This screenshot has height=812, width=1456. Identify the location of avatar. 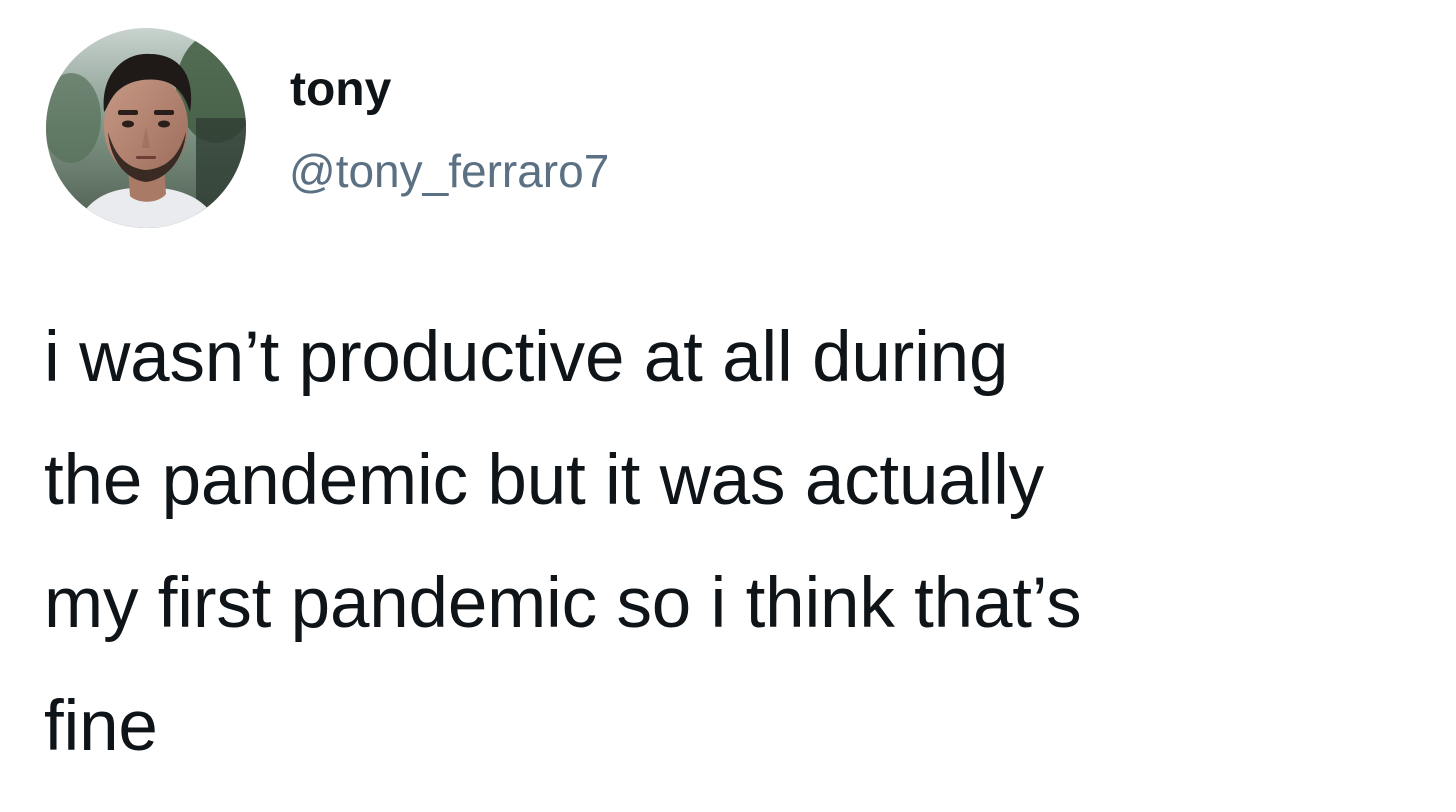
(146, 128).